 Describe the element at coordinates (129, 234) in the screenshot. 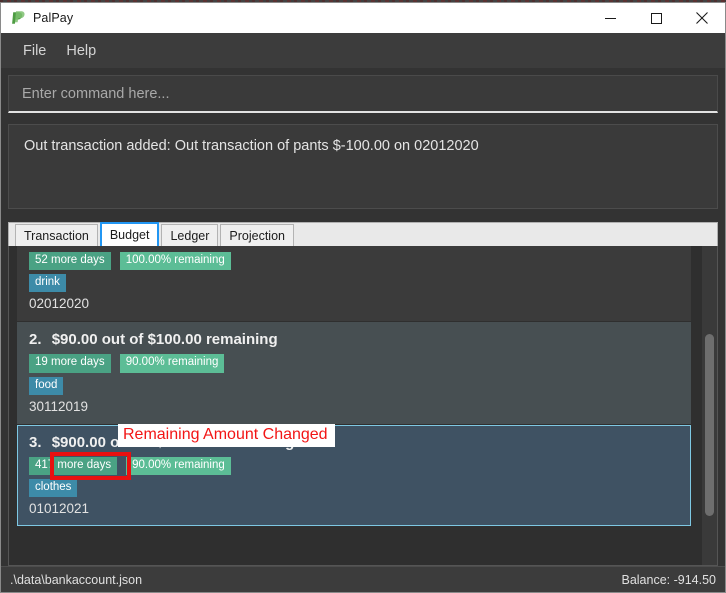

I see `tab-budget: Budget` at that location.